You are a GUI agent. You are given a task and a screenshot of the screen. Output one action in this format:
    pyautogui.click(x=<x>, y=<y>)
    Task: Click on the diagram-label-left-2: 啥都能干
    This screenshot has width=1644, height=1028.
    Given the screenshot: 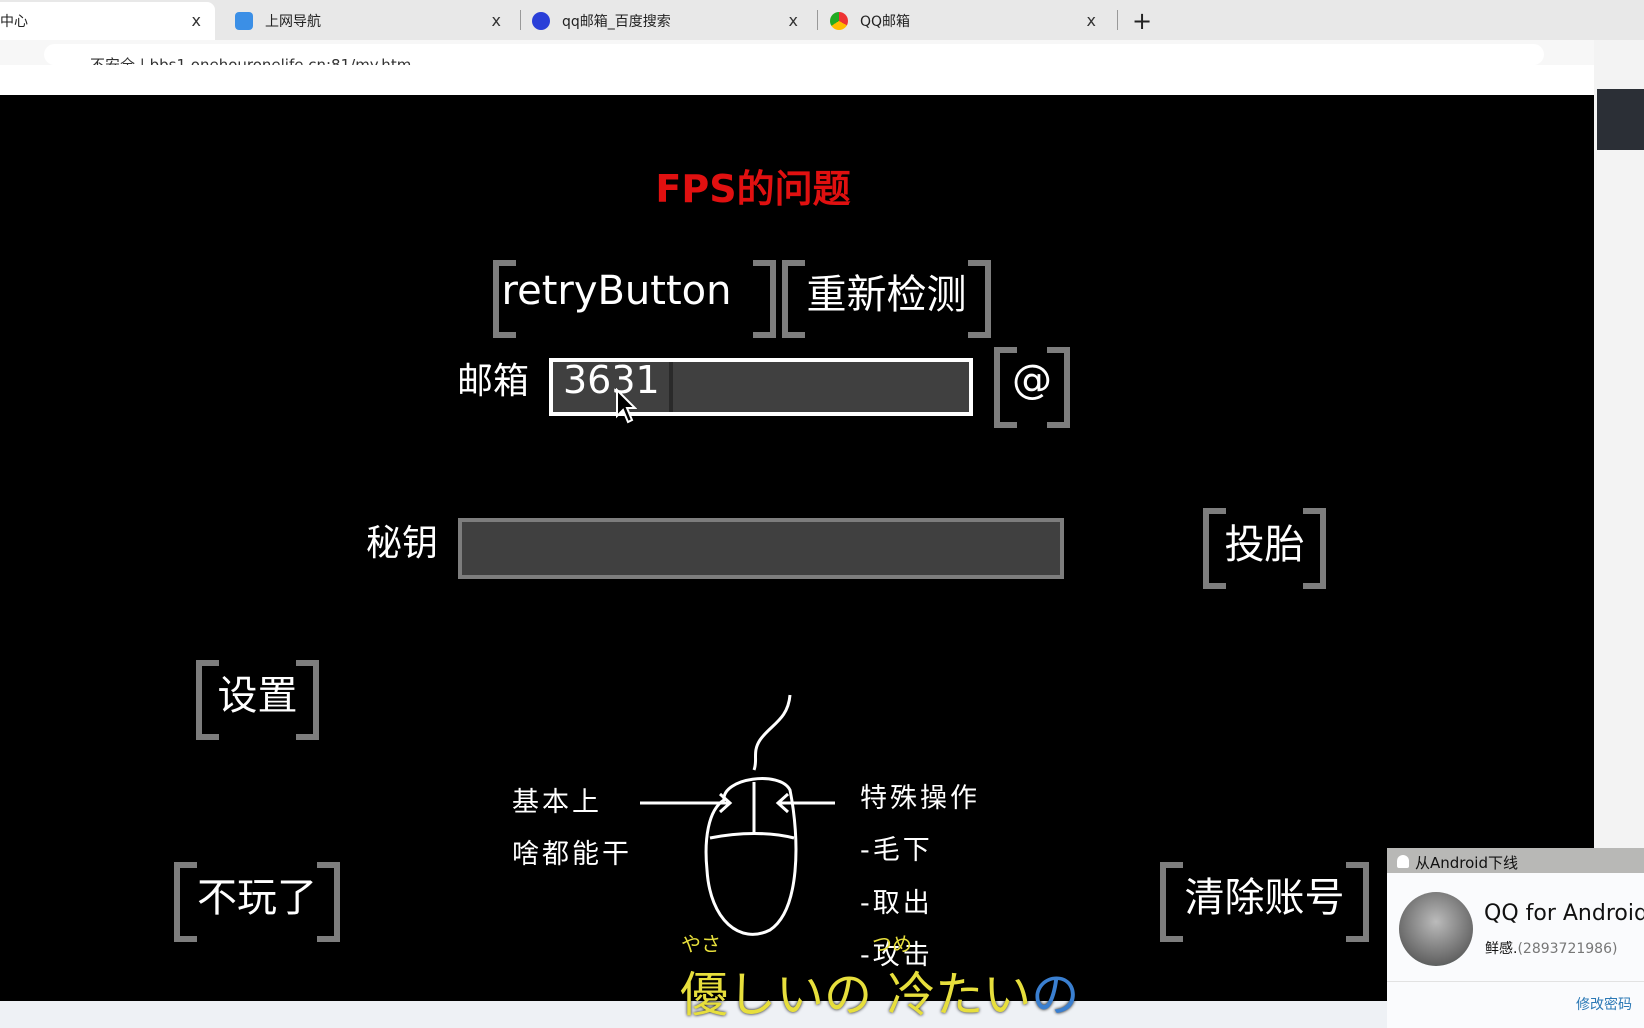 What is the action you would take?
    pyautogui.click(x=572, y=854)
    